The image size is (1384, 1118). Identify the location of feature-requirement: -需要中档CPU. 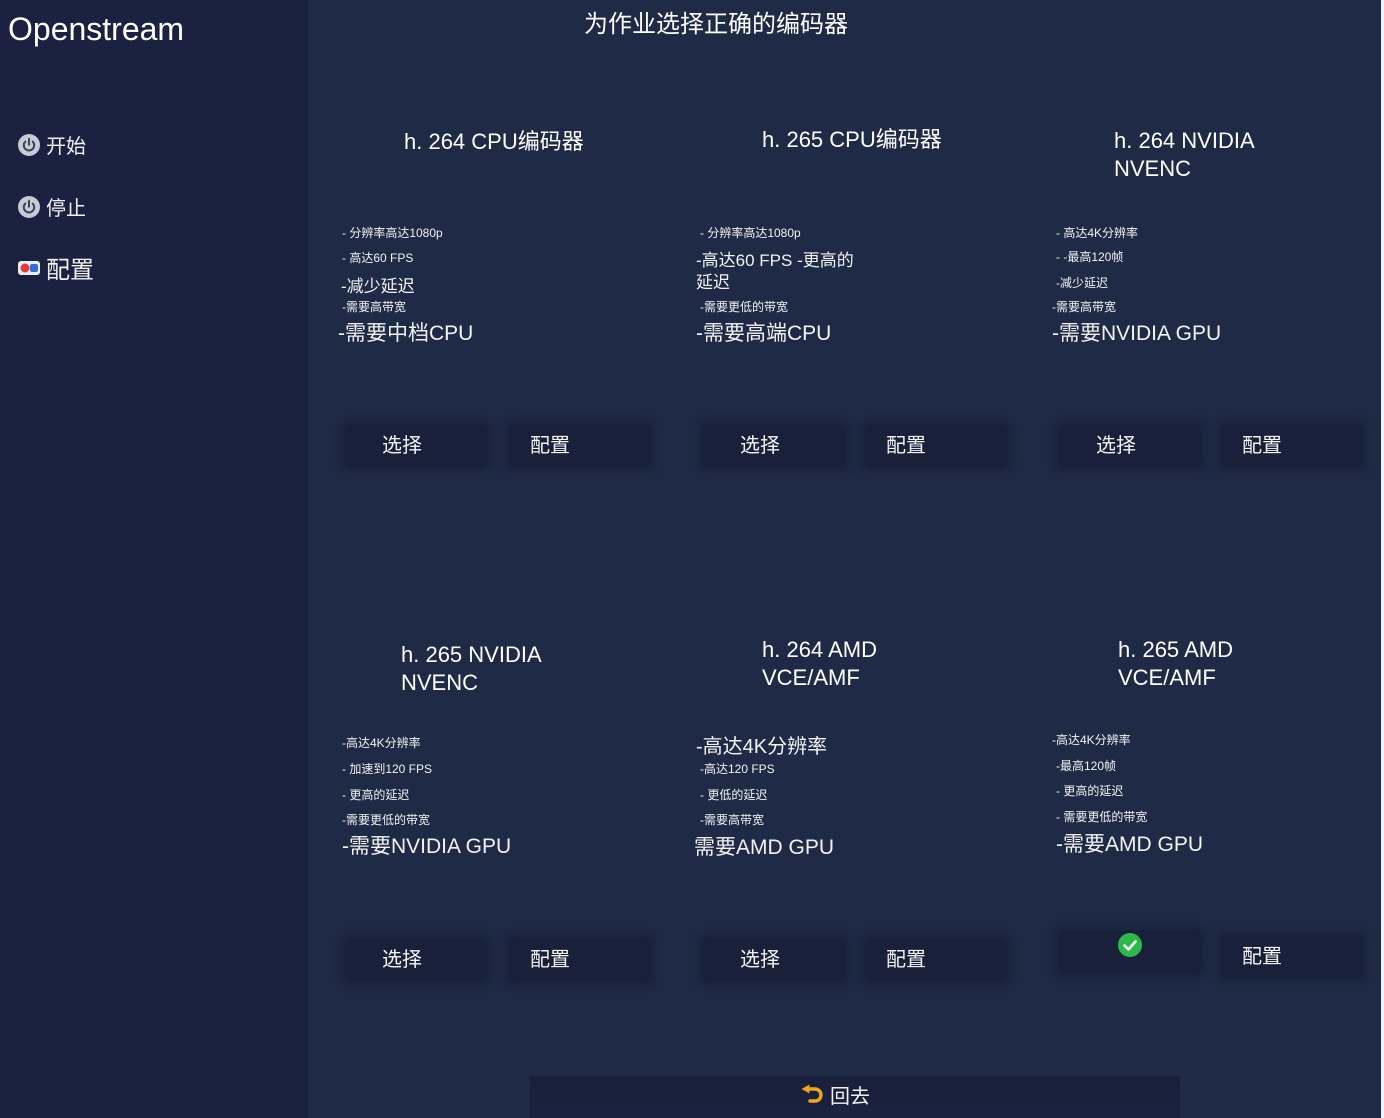
(406, 333).